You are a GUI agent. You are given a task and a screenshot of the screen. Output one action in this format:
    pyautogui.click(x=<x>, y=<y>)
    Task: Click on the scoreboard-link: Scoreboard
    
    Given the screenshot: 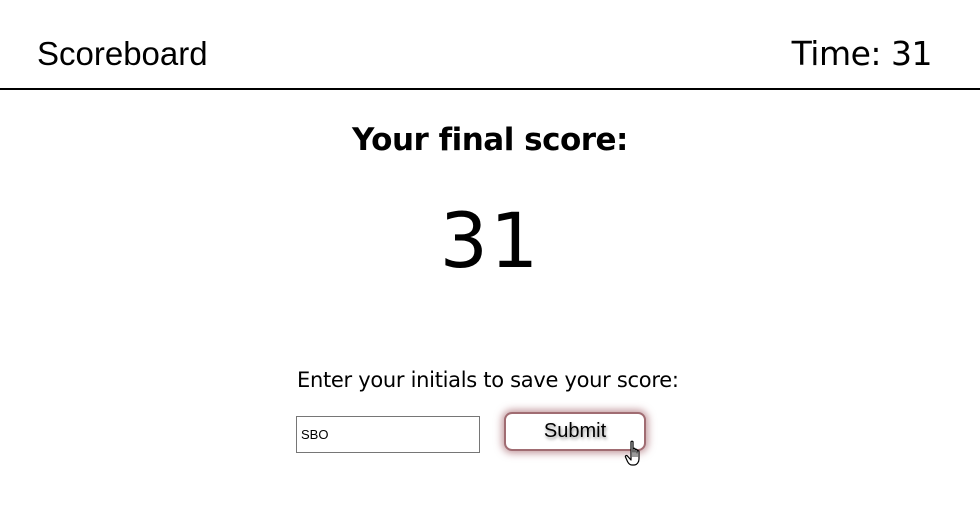 What is the action you would take?
    pyautogui.click(x=122, y=54)
    